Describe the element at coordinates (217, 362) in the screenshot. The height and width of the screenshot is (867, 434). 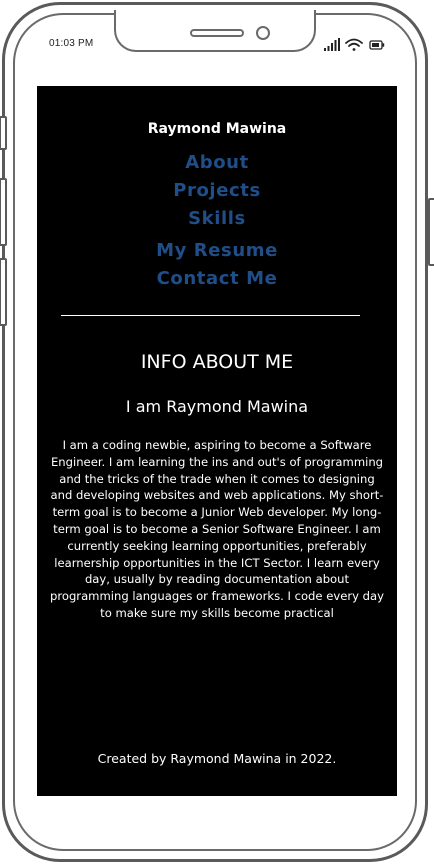
I see `about-heading: INFO ABOUT ME` at that location.